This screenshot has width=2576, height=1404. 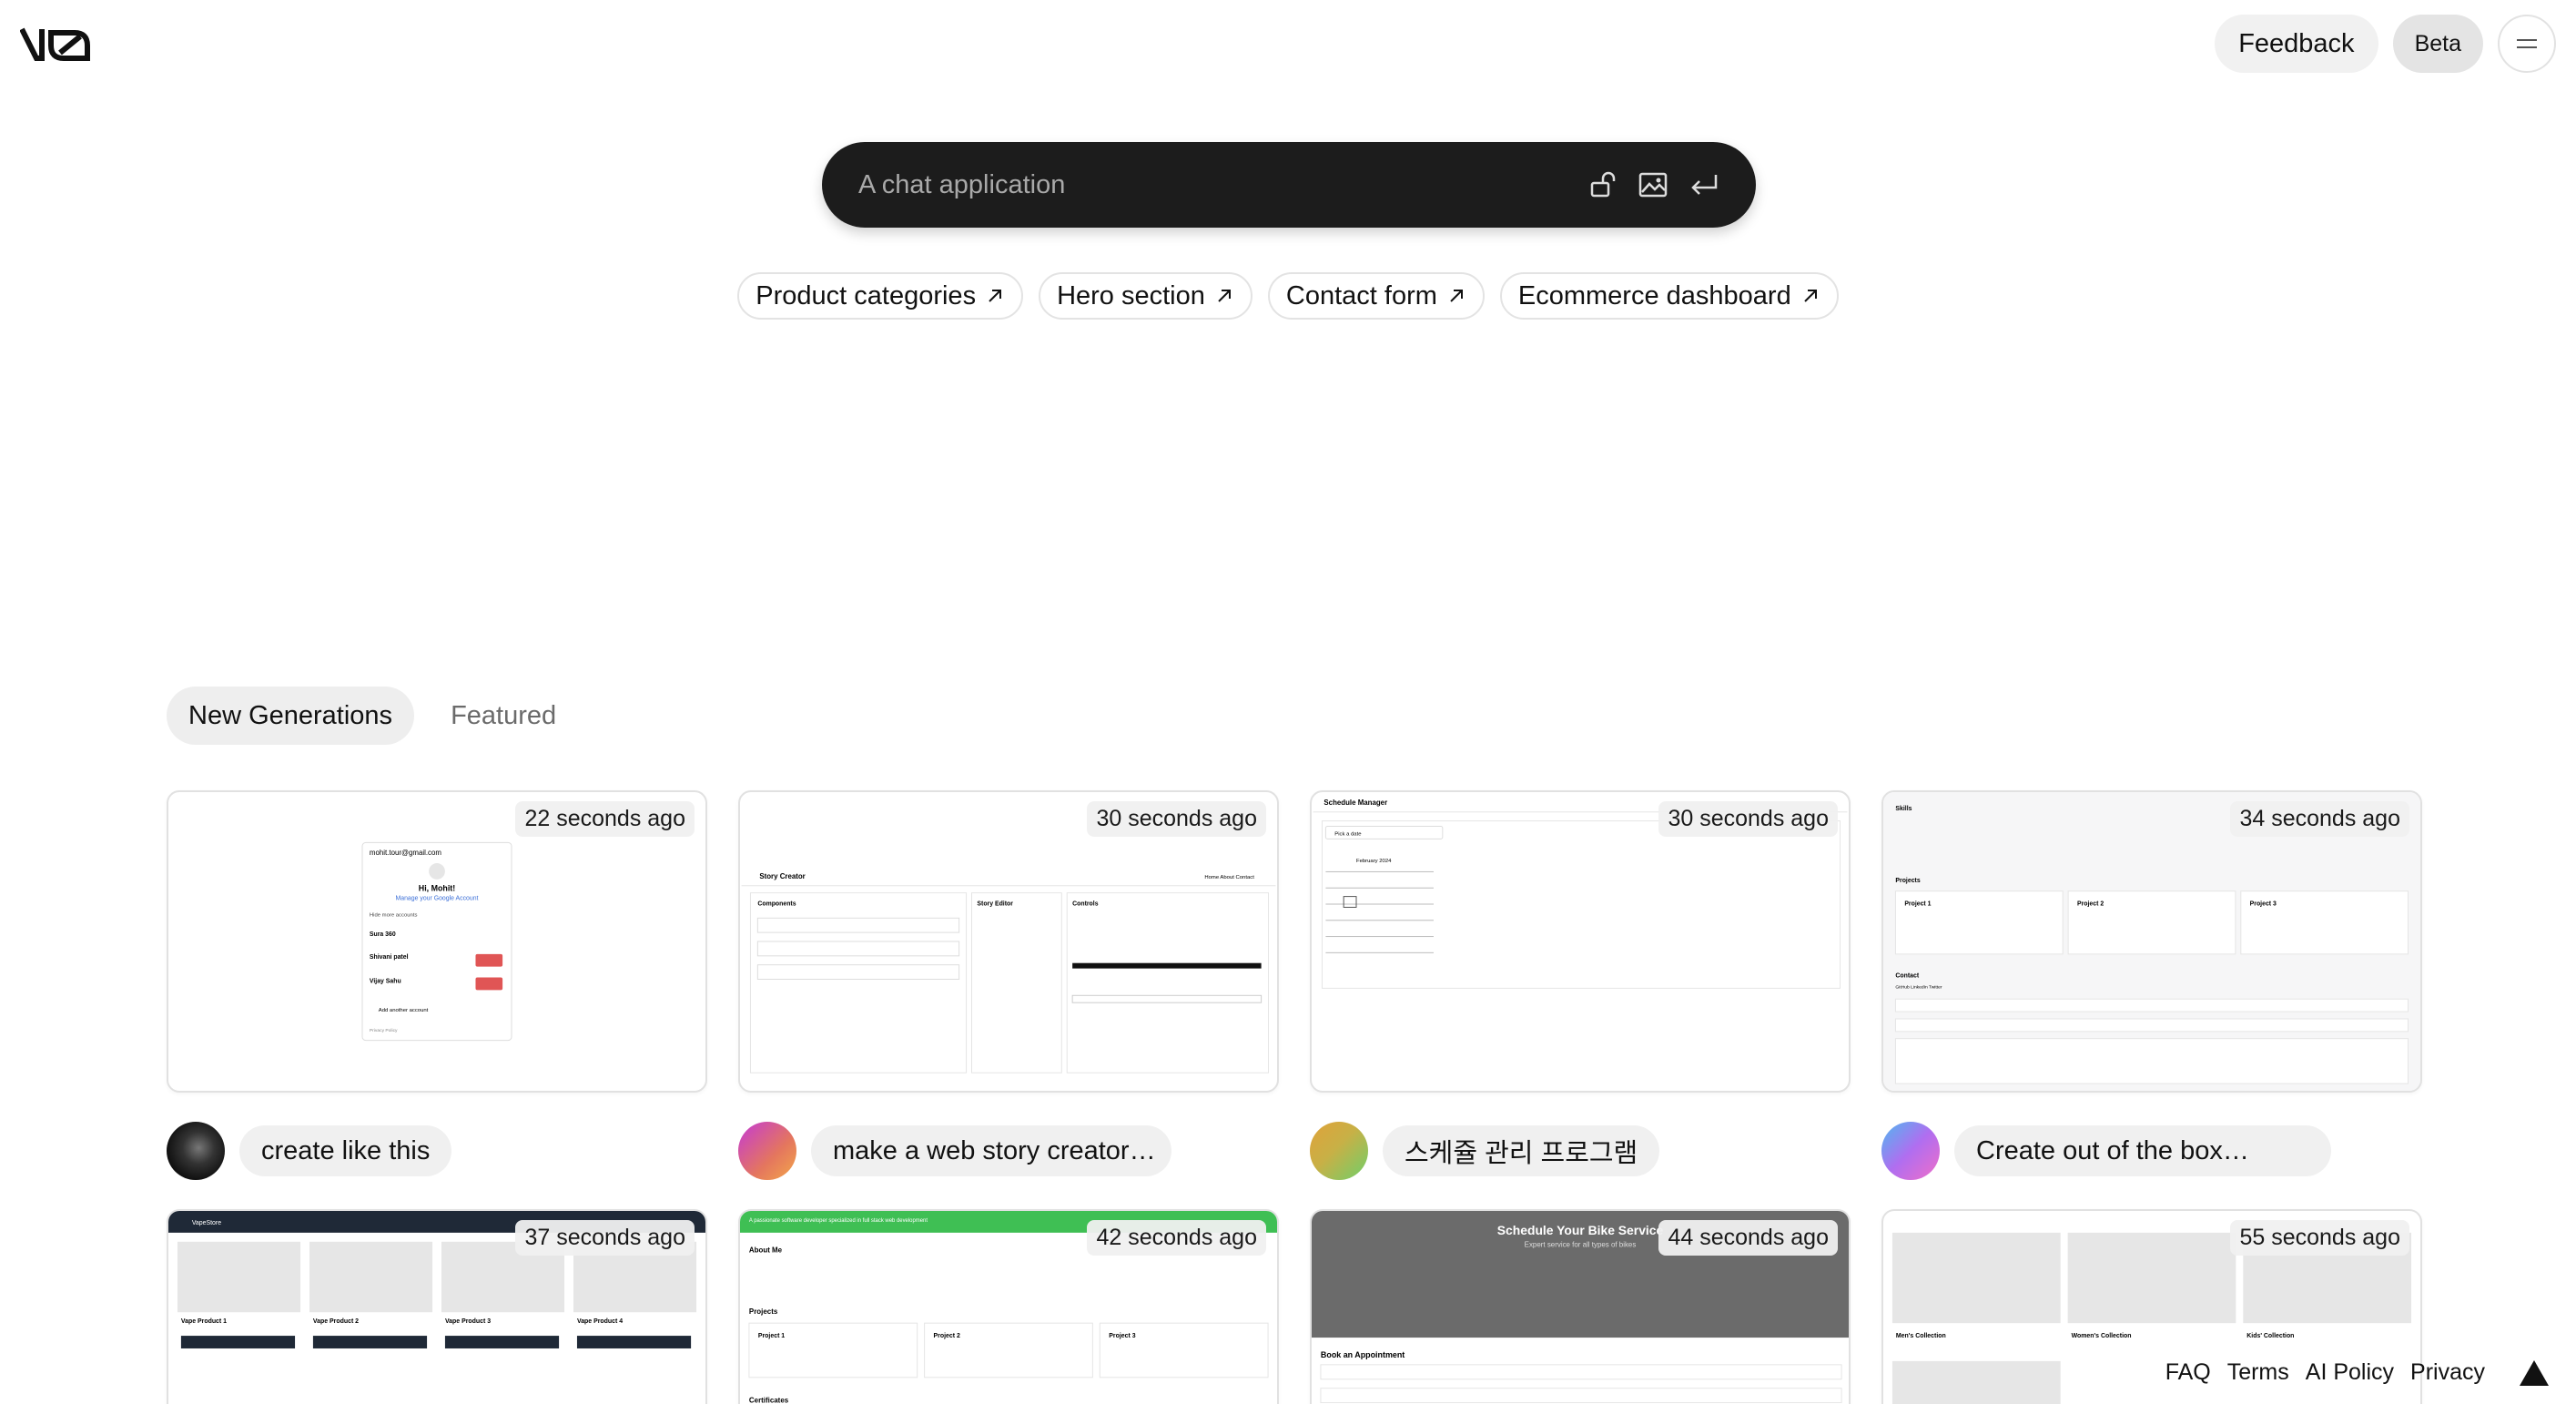 I want to click on generation-meta: create like this, so click(x=309, y=1151).